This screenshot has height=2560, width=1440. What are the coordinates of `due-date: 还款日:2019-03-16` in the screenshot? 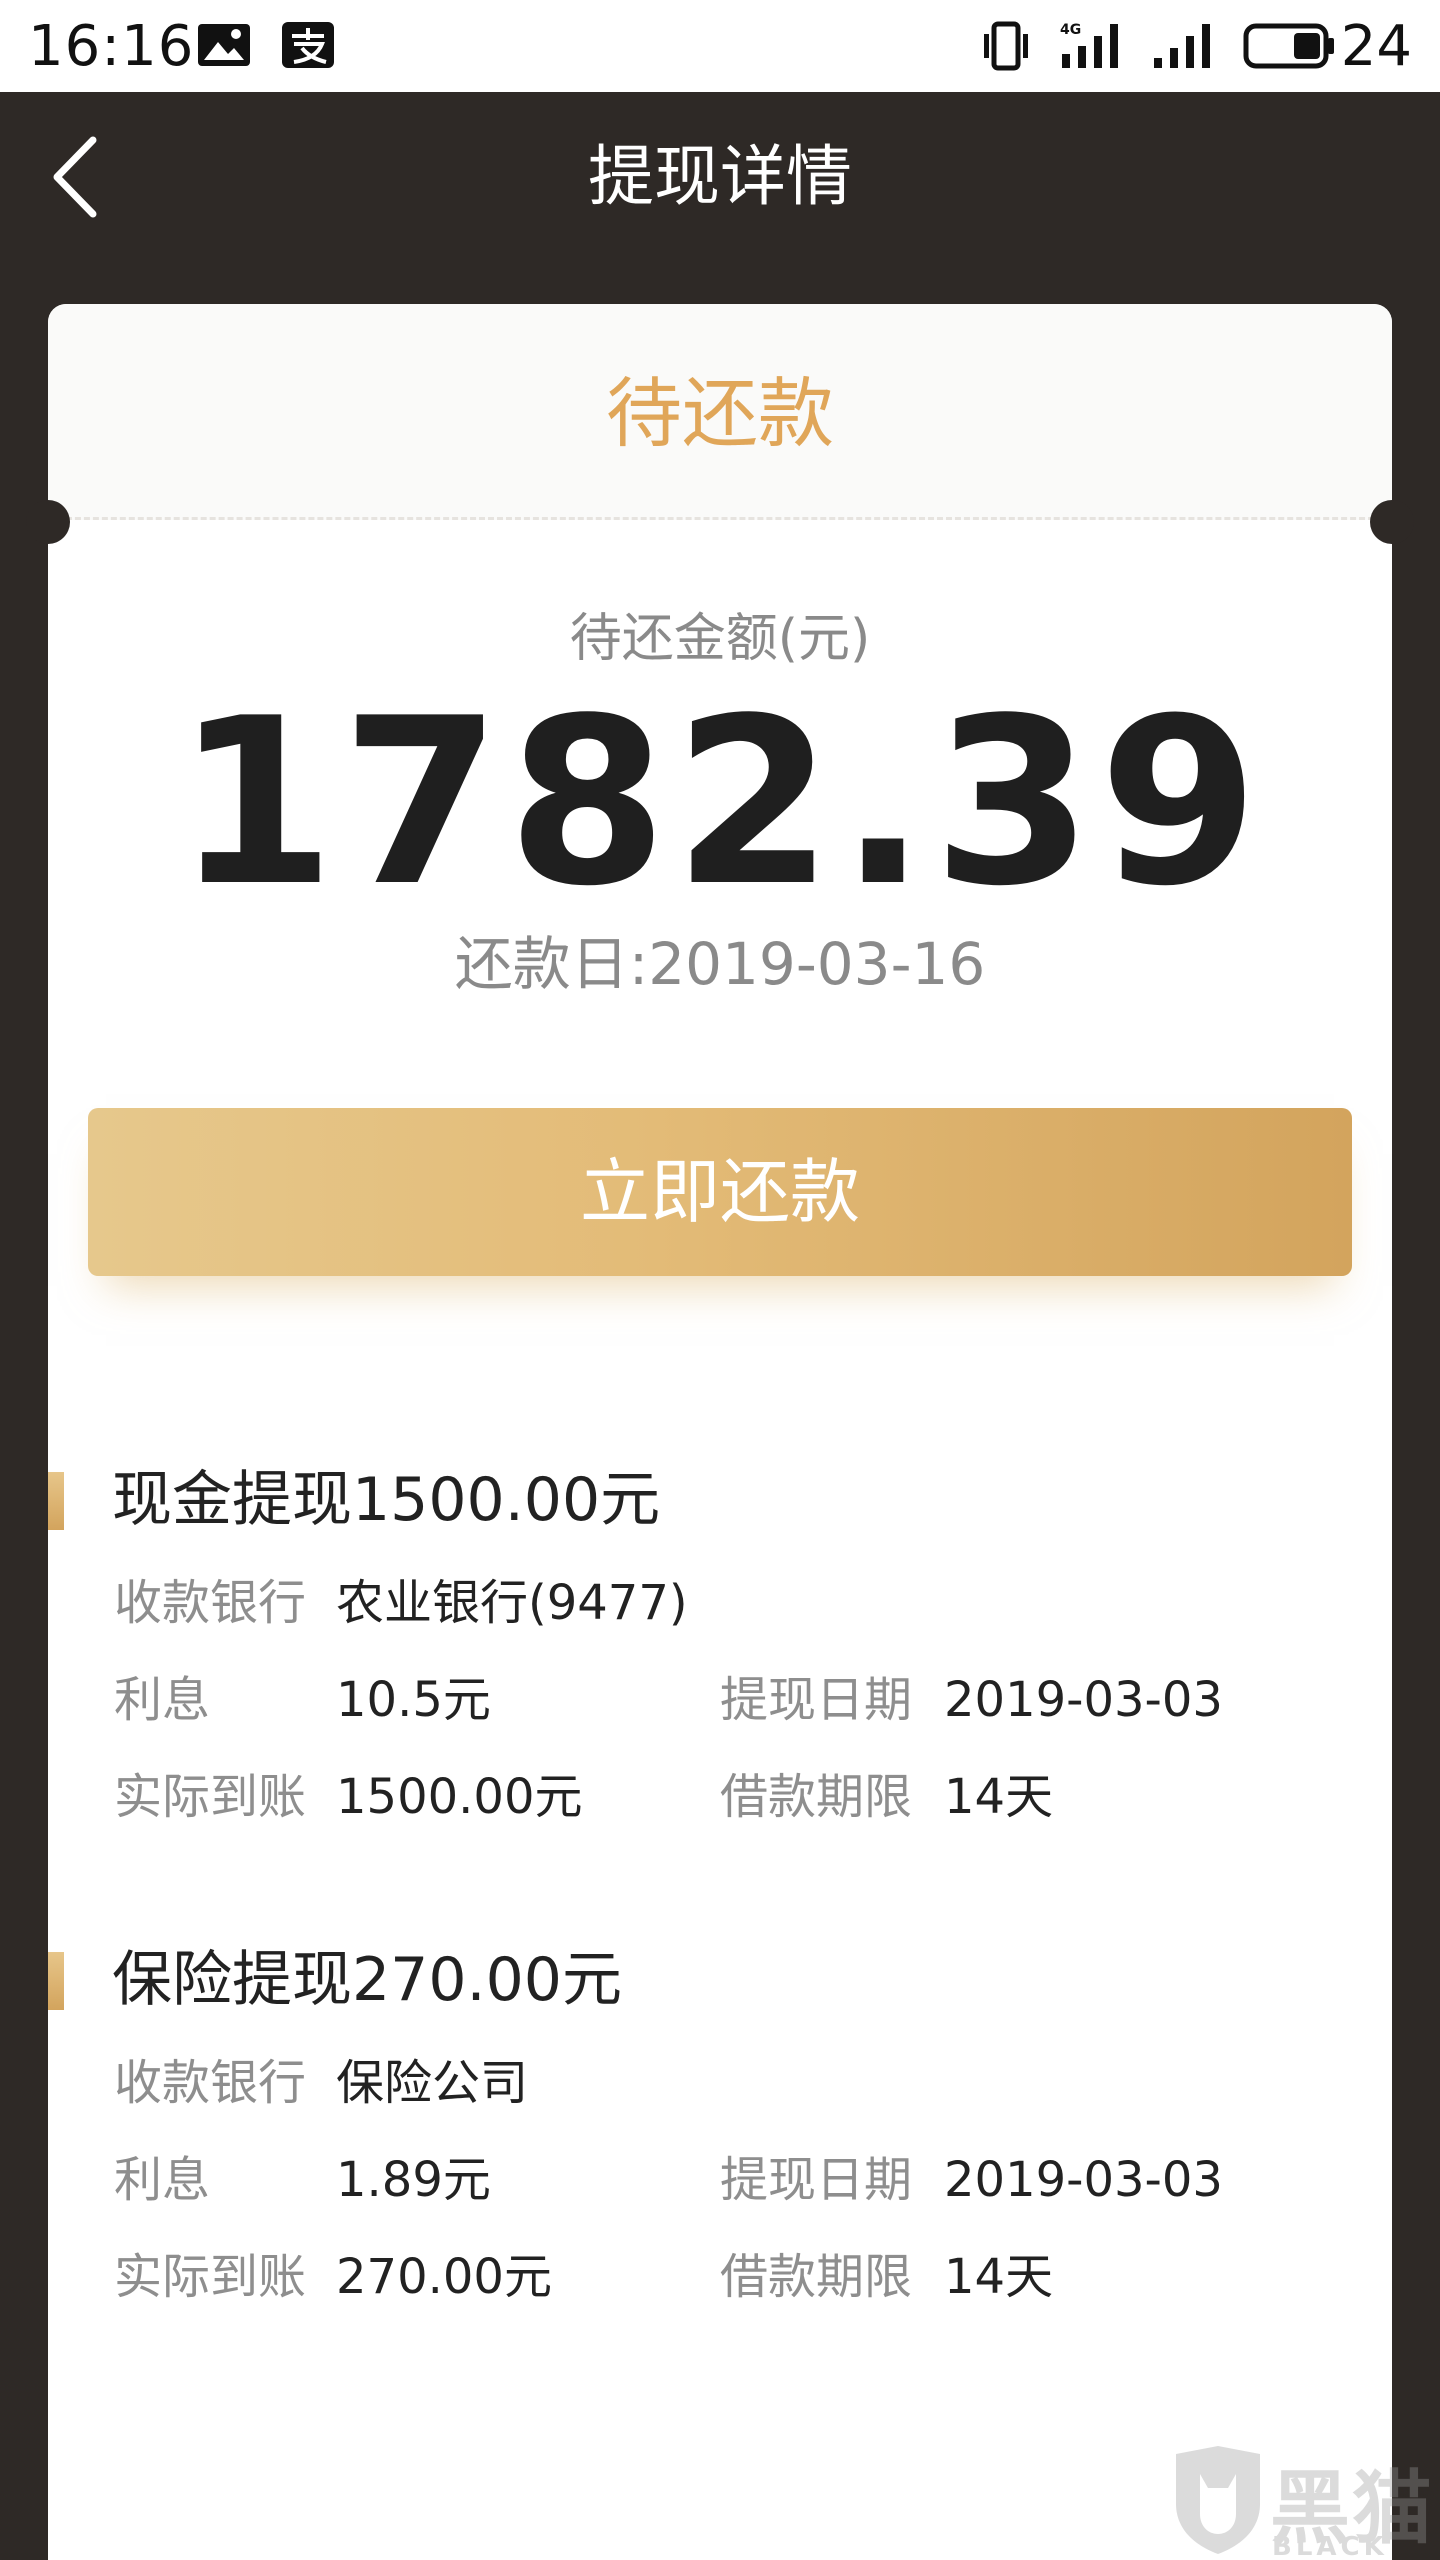 It's located at (720, 964).